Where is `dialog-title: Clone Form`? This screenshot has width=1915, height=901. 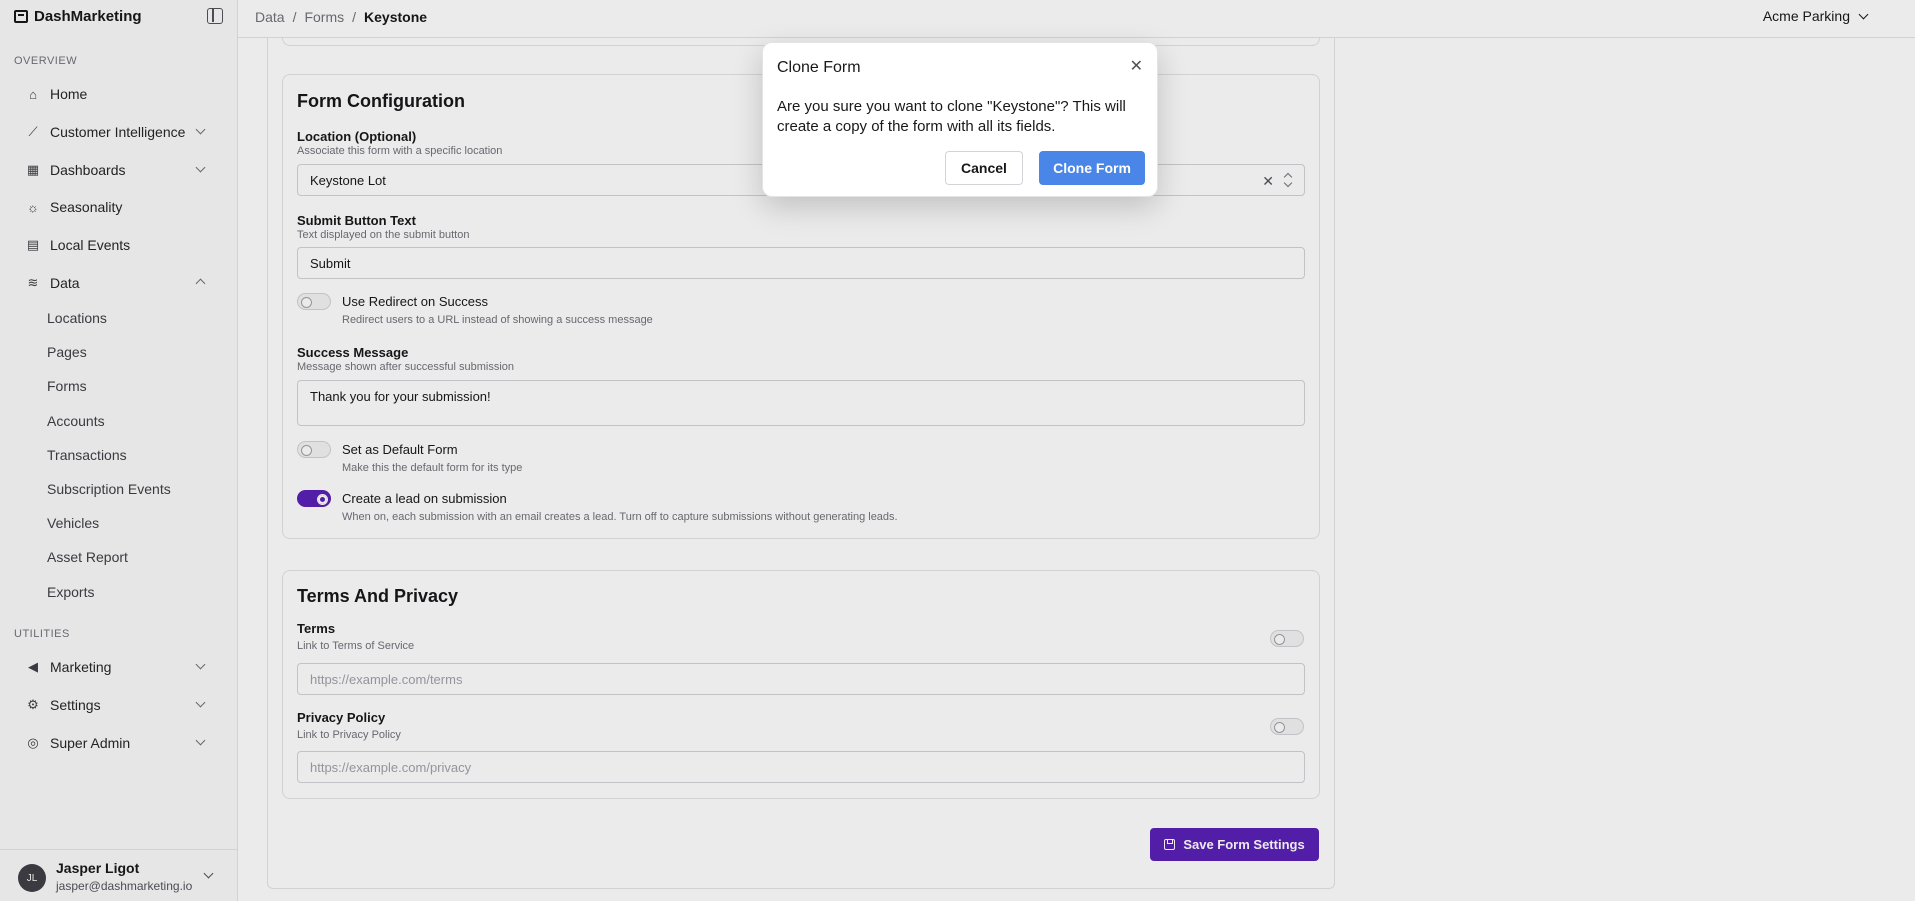
dialog-title: Clone Form is located at coordinates (819, 67).